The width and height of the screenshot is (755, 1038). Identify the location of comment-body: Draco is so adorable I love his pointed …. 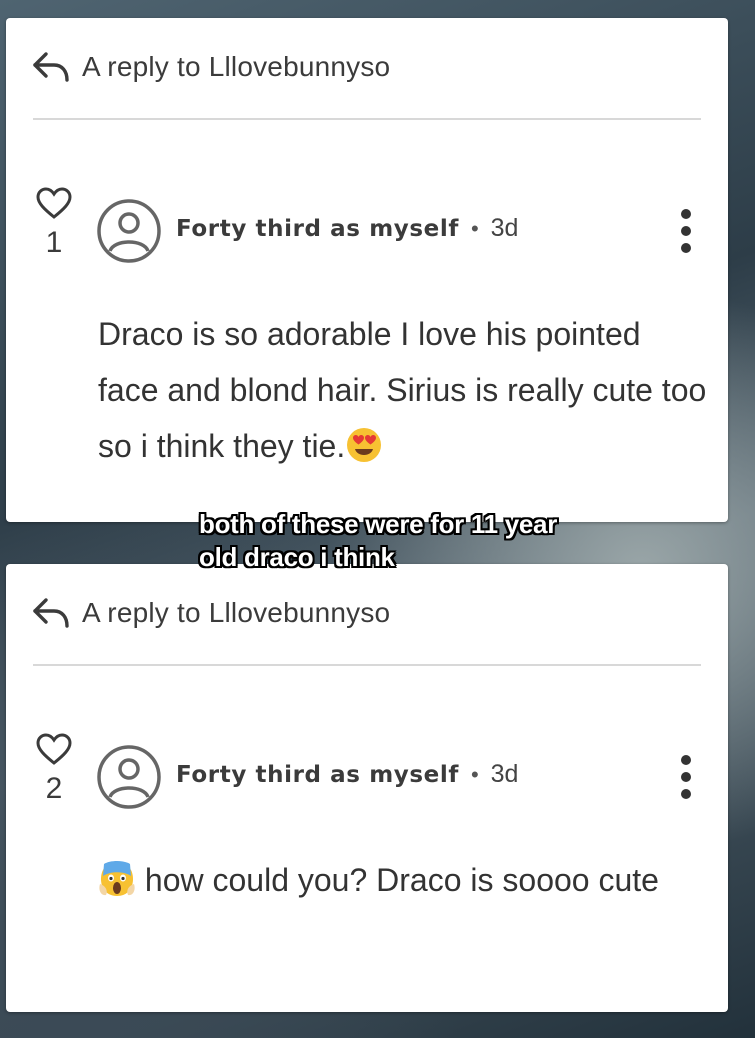
(402, 390).